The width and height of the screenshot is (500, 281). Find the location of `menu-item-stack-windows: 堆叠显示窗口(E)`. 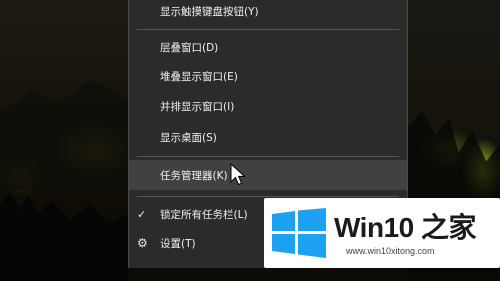

menu-item-stack-windows: 堆叠显示窗口(E) is located at coordinates (268, 76).